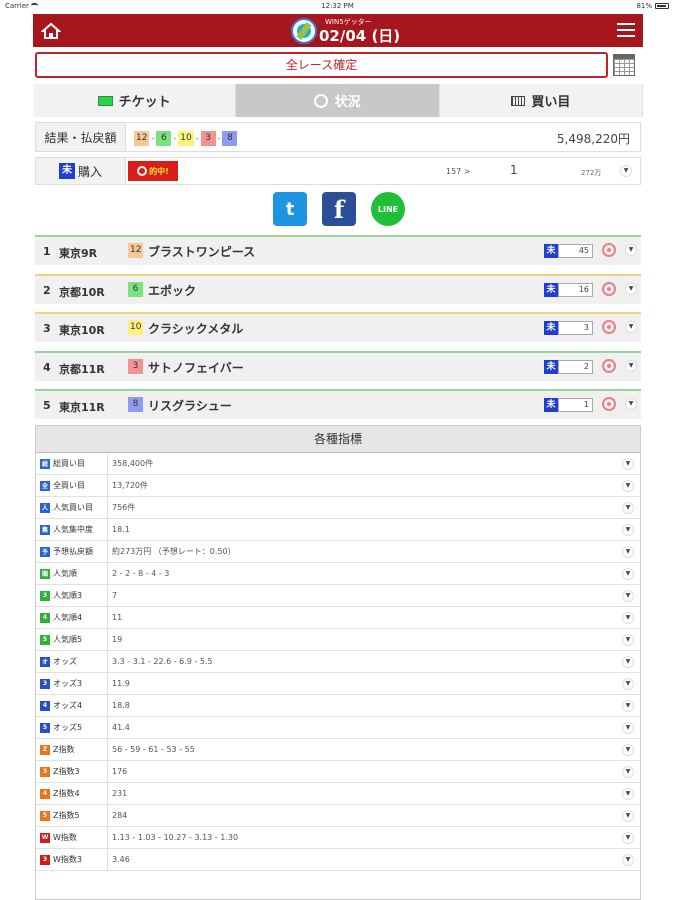 This screenshot has width=675, height=900. I want to click on metric-row: 3 W指数3 3.46 ▼, so click(338, 859).